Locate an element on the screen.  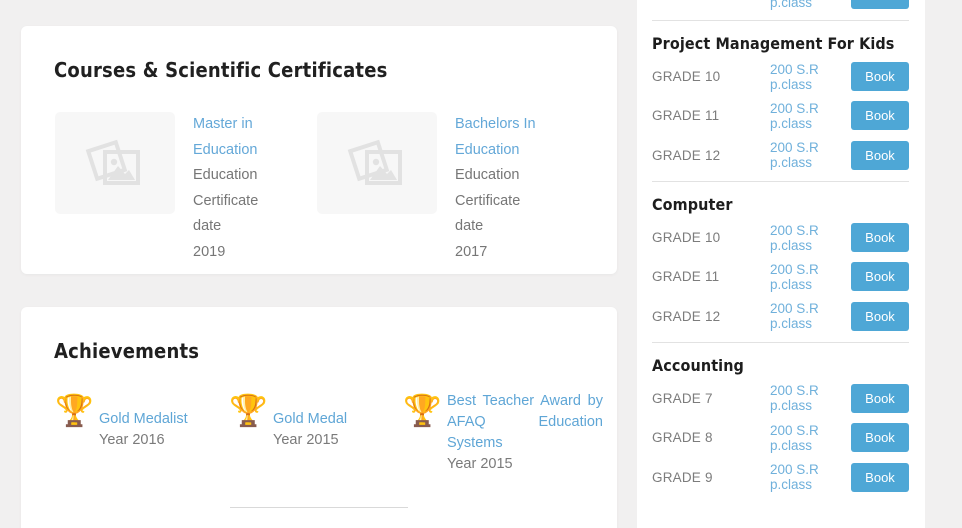
certificate-name-link: Bachelors In Education is located at coordinates (502, 137).